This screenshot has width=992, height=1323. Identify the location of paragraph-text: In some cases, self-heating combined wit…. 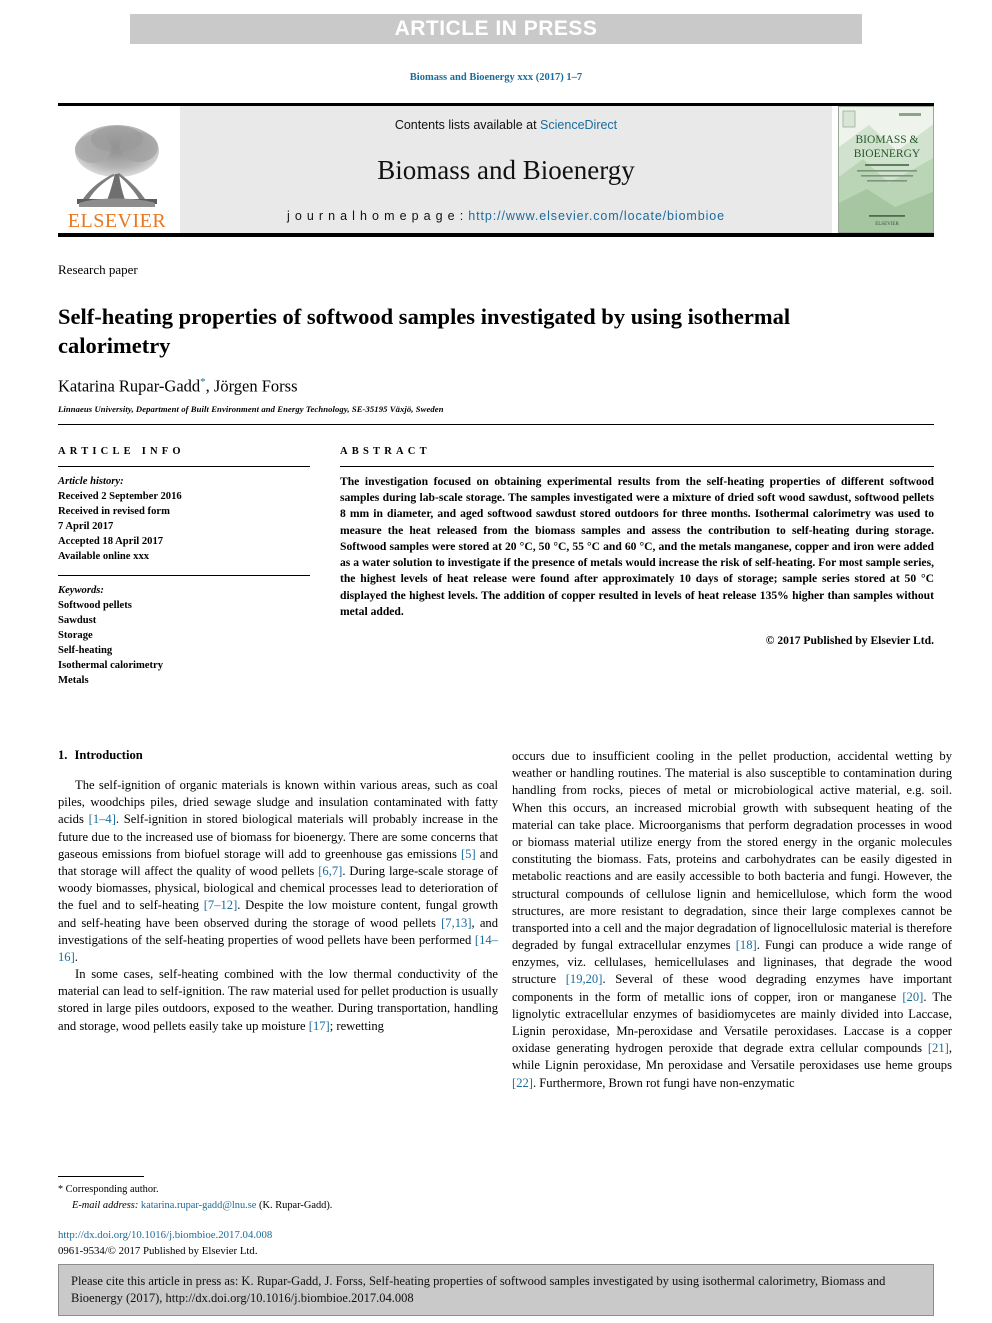
(278, 1000).